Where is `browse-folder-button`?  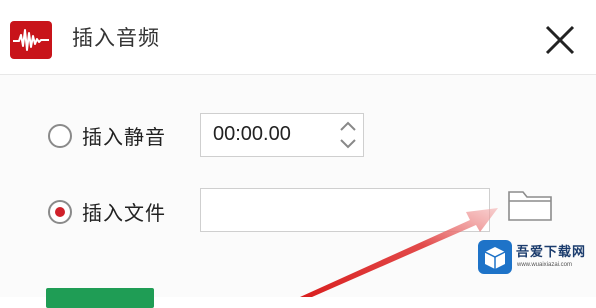
browse-folder-button is located at coordinates (530, 205).